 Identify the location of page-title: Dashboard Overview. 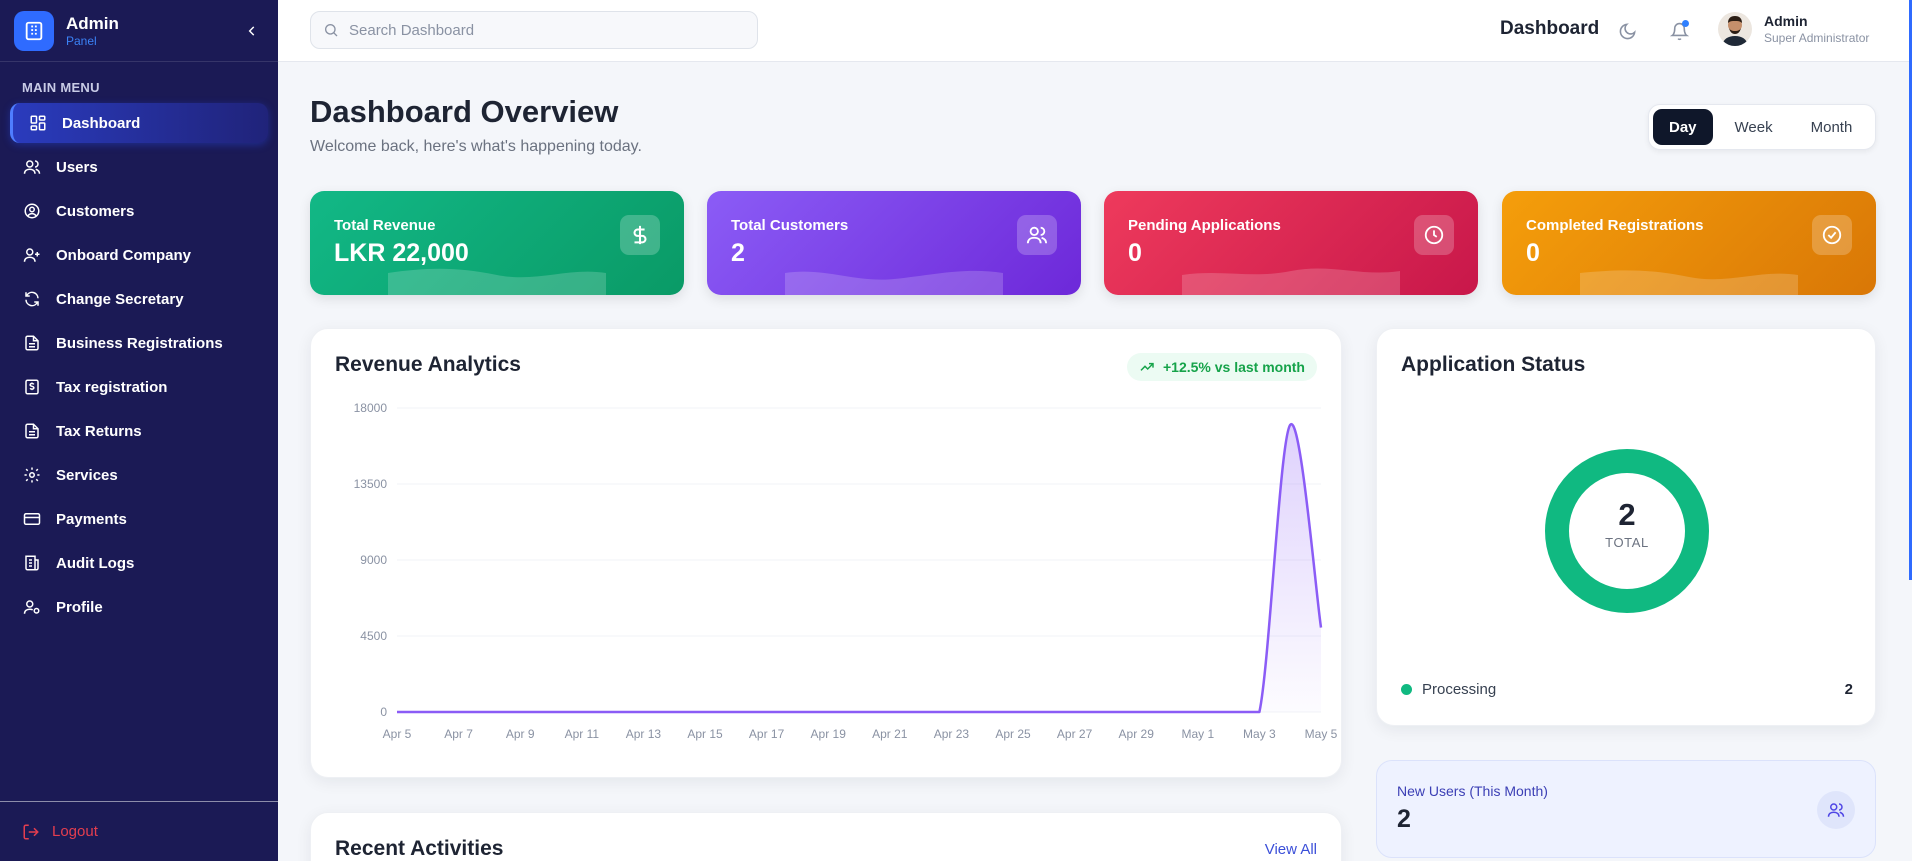
(464, 111).